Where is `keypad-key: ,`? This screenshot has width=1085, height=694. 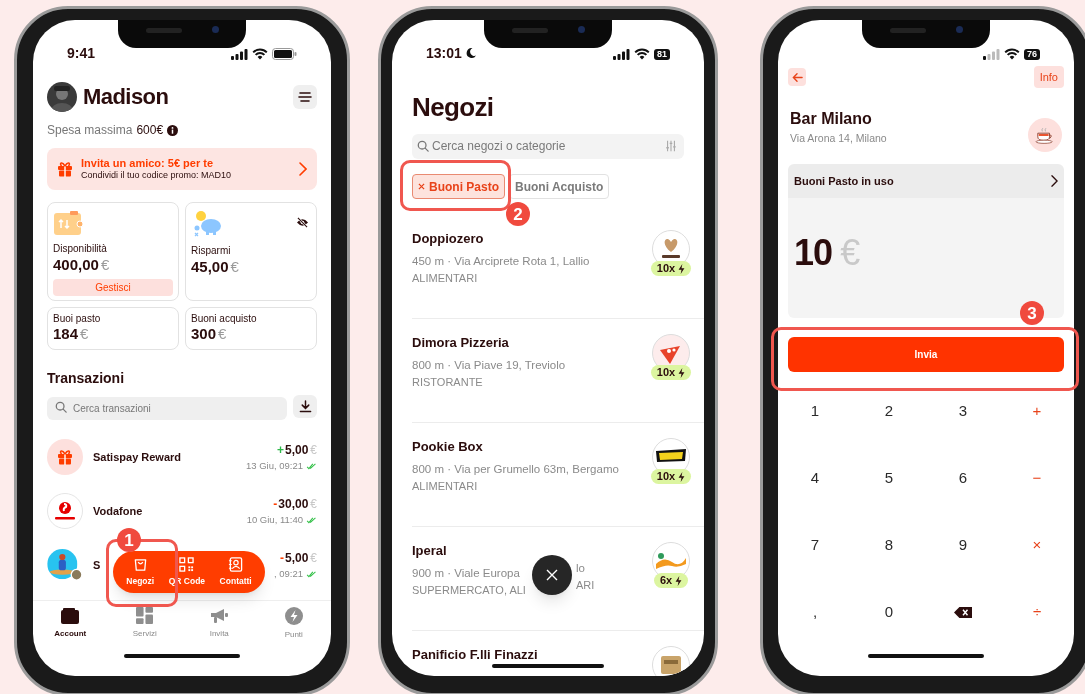
keypad-key: , is located at coordinates (815, 612).